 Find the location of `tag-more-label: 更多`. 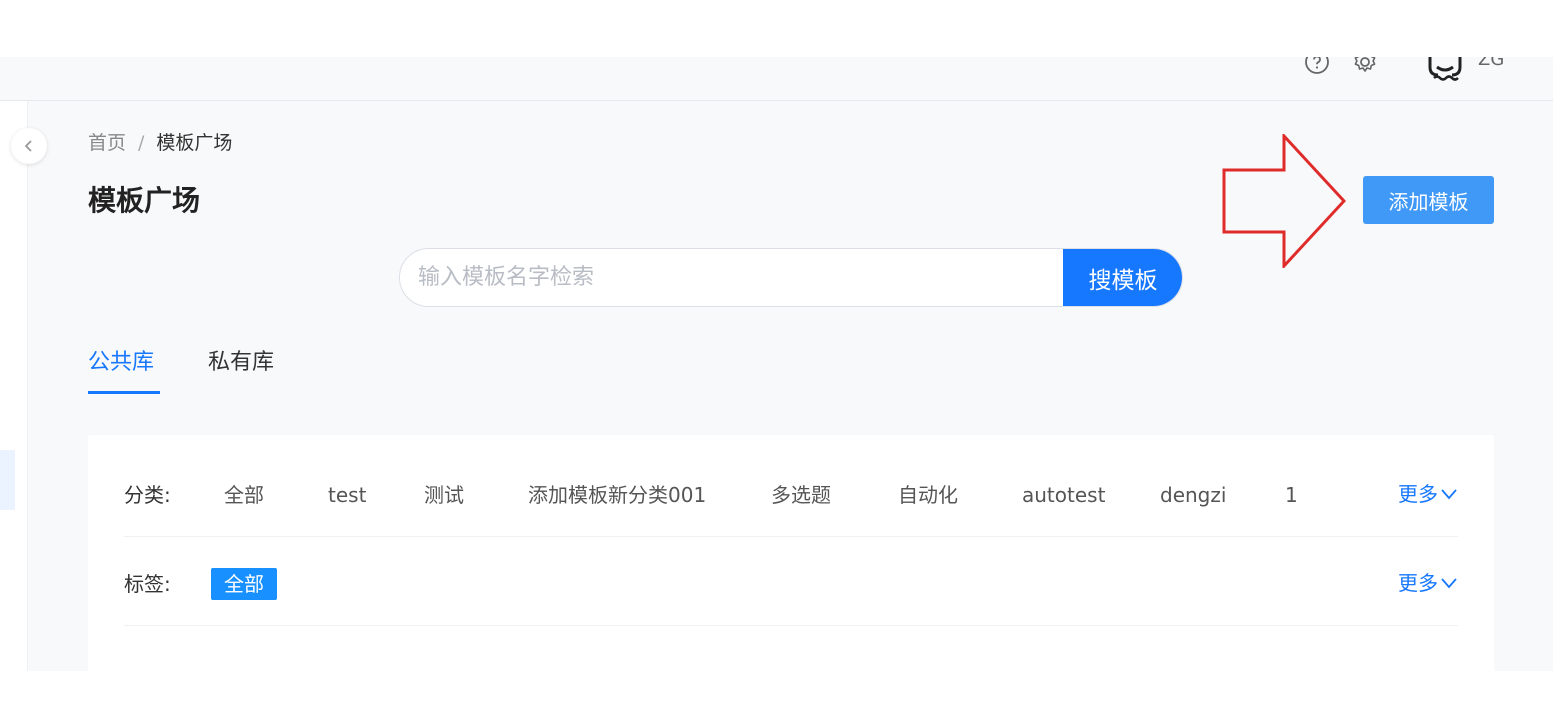

tag-more-label: 更多 is located at coordinates (1418, 583).